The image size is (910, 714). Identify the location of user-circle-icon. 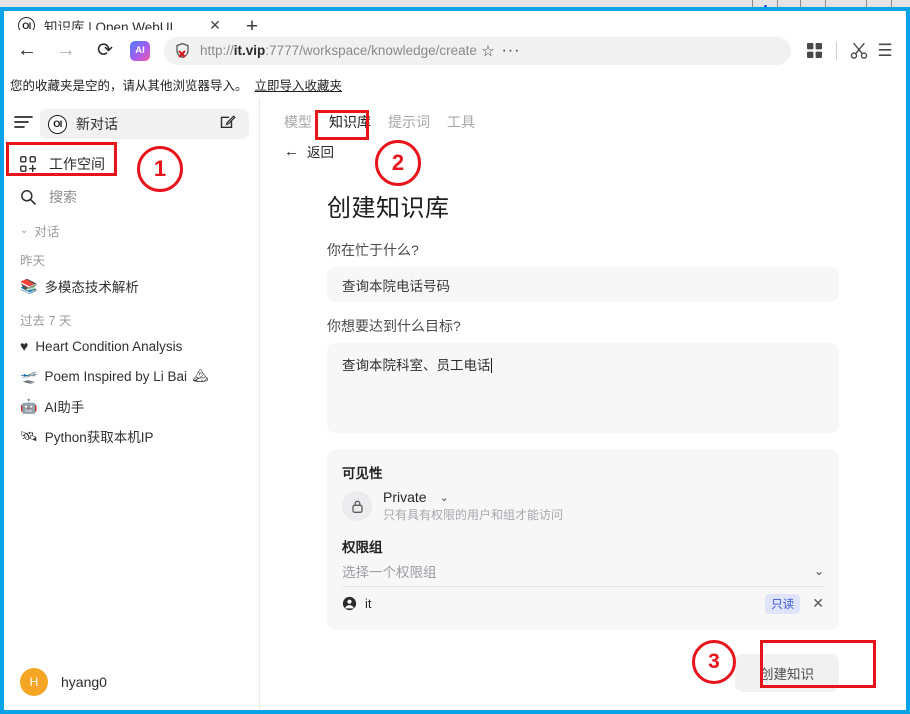
(349, 603).